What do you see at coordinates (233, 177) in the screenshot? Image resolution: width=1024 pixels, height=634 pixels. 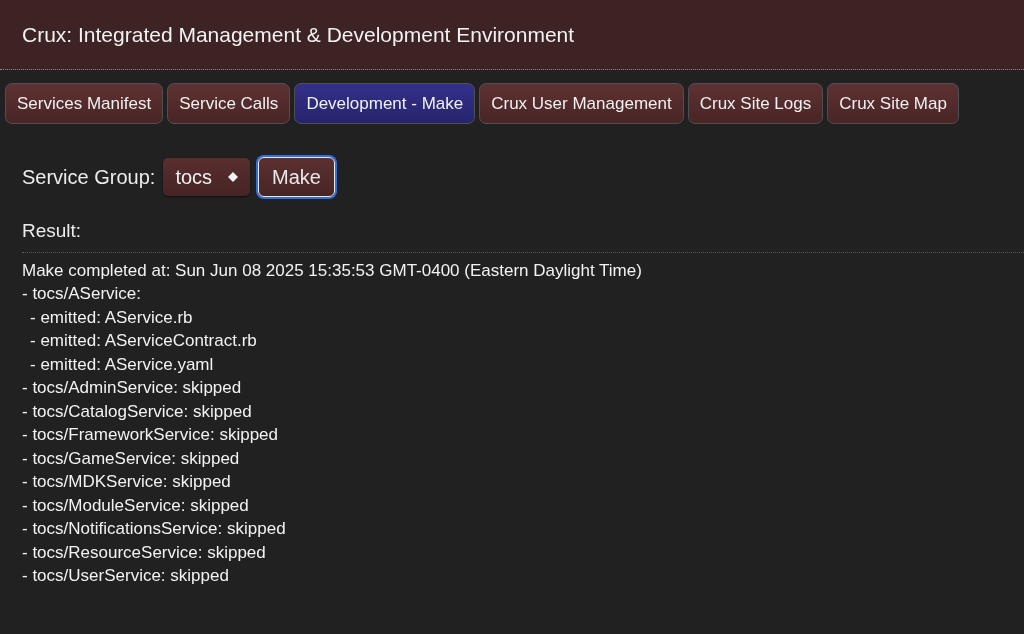 I see `diamond-icon` at bounding box center [233, 177].